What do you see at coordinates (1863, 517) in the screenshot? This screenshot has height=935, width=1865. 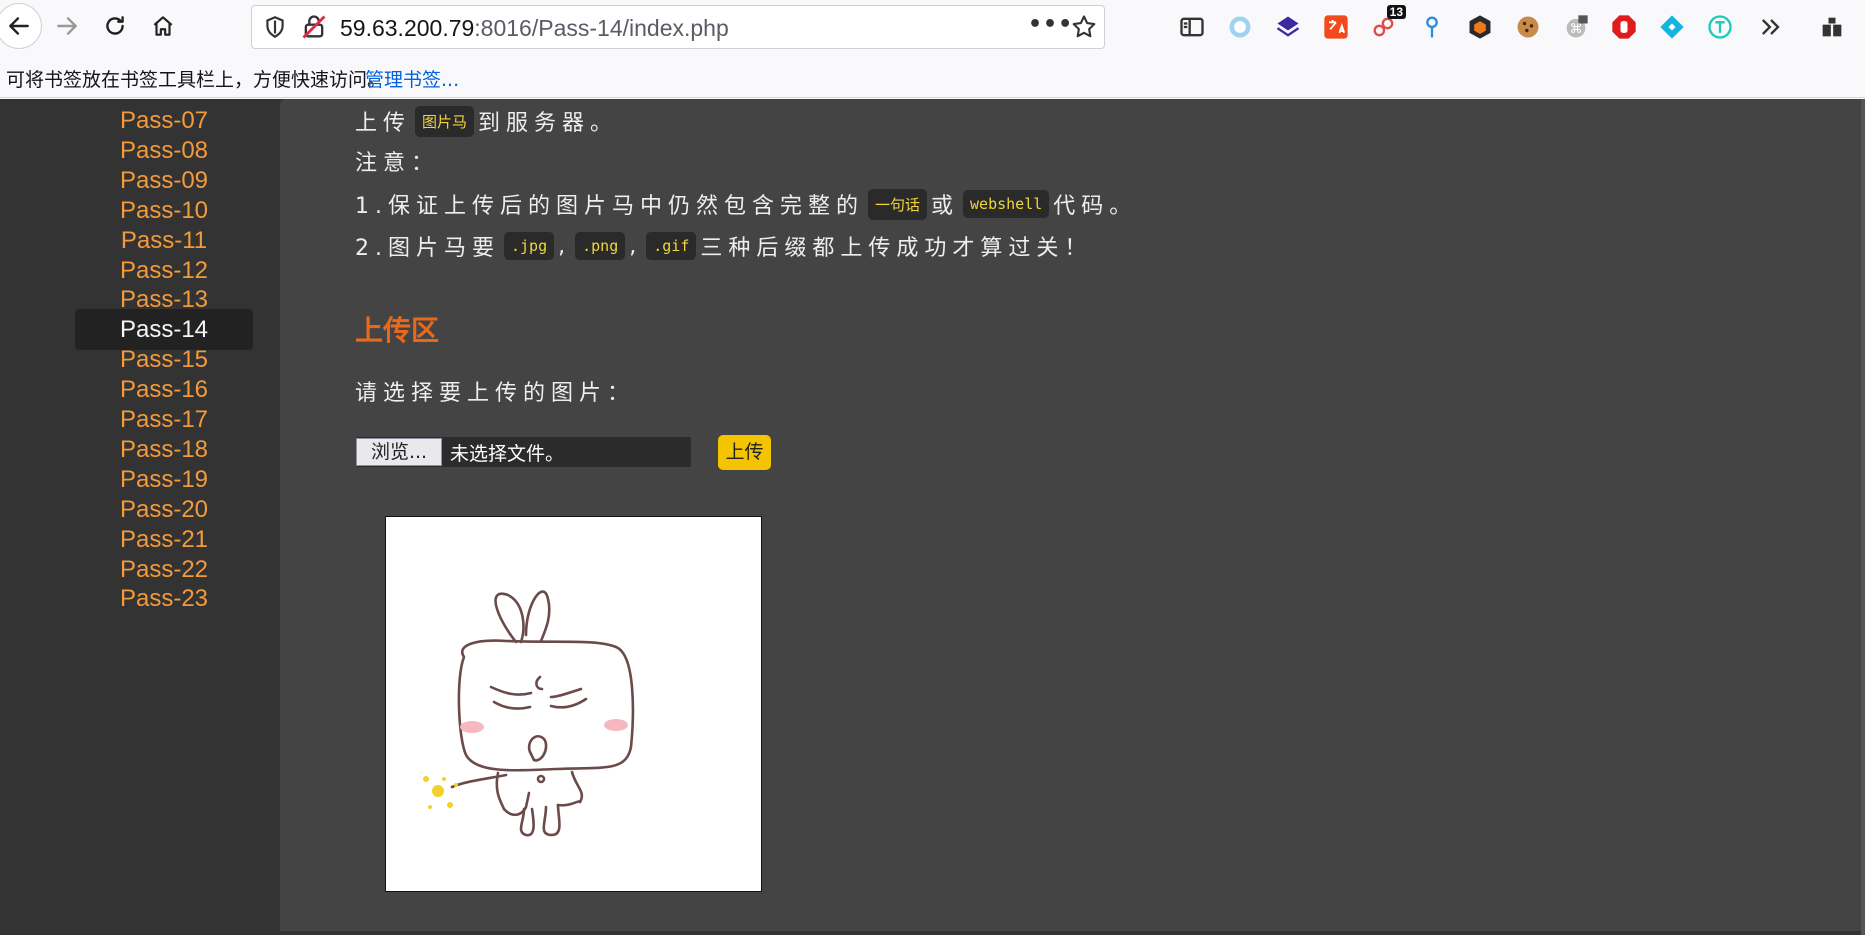 I see `scrollbar-track` at bounding box center [1863, 517].